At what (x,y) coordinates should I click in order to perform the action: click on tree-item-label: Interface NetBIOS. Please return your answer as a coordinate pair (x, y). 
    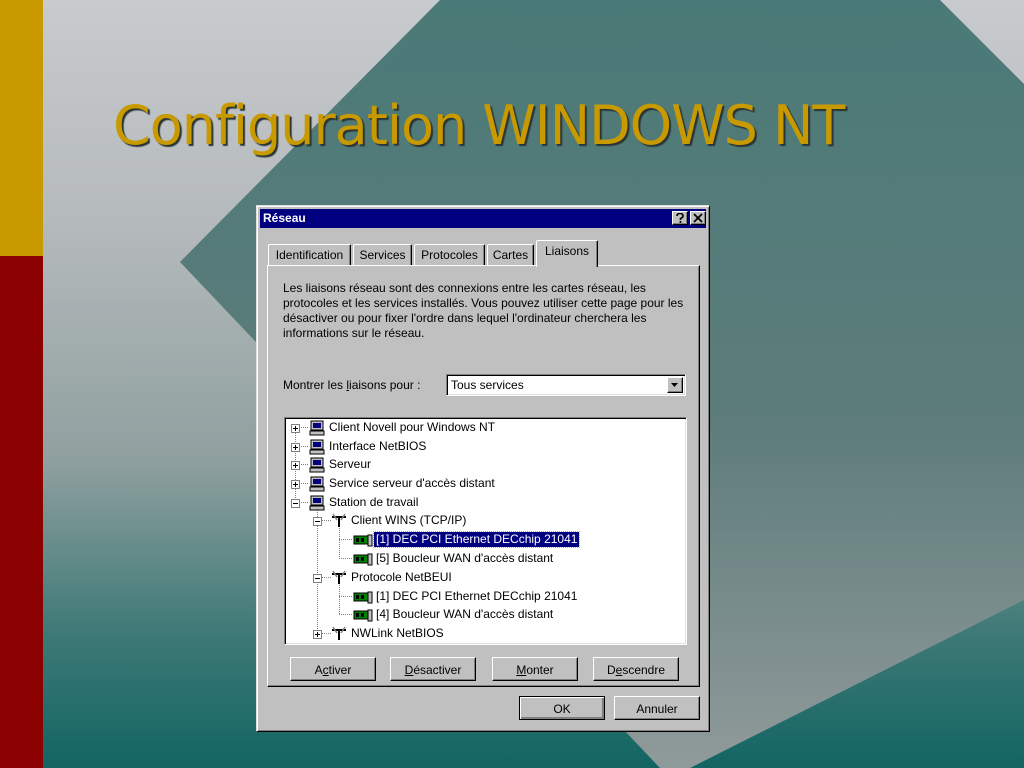
    Looking at the image, I should click on (378, 446).